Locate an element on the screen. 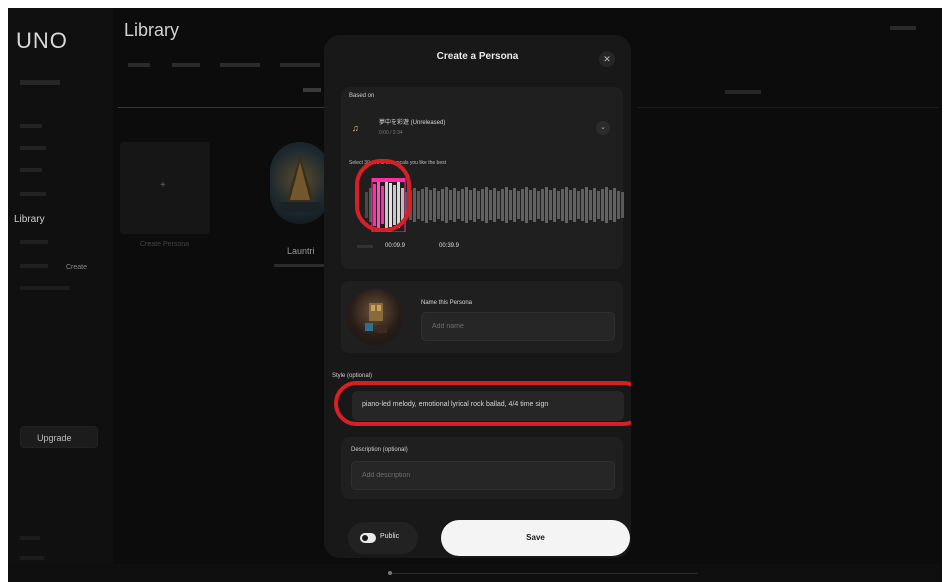  sidebar-item-library: Library is located at coordinates (29, 219).